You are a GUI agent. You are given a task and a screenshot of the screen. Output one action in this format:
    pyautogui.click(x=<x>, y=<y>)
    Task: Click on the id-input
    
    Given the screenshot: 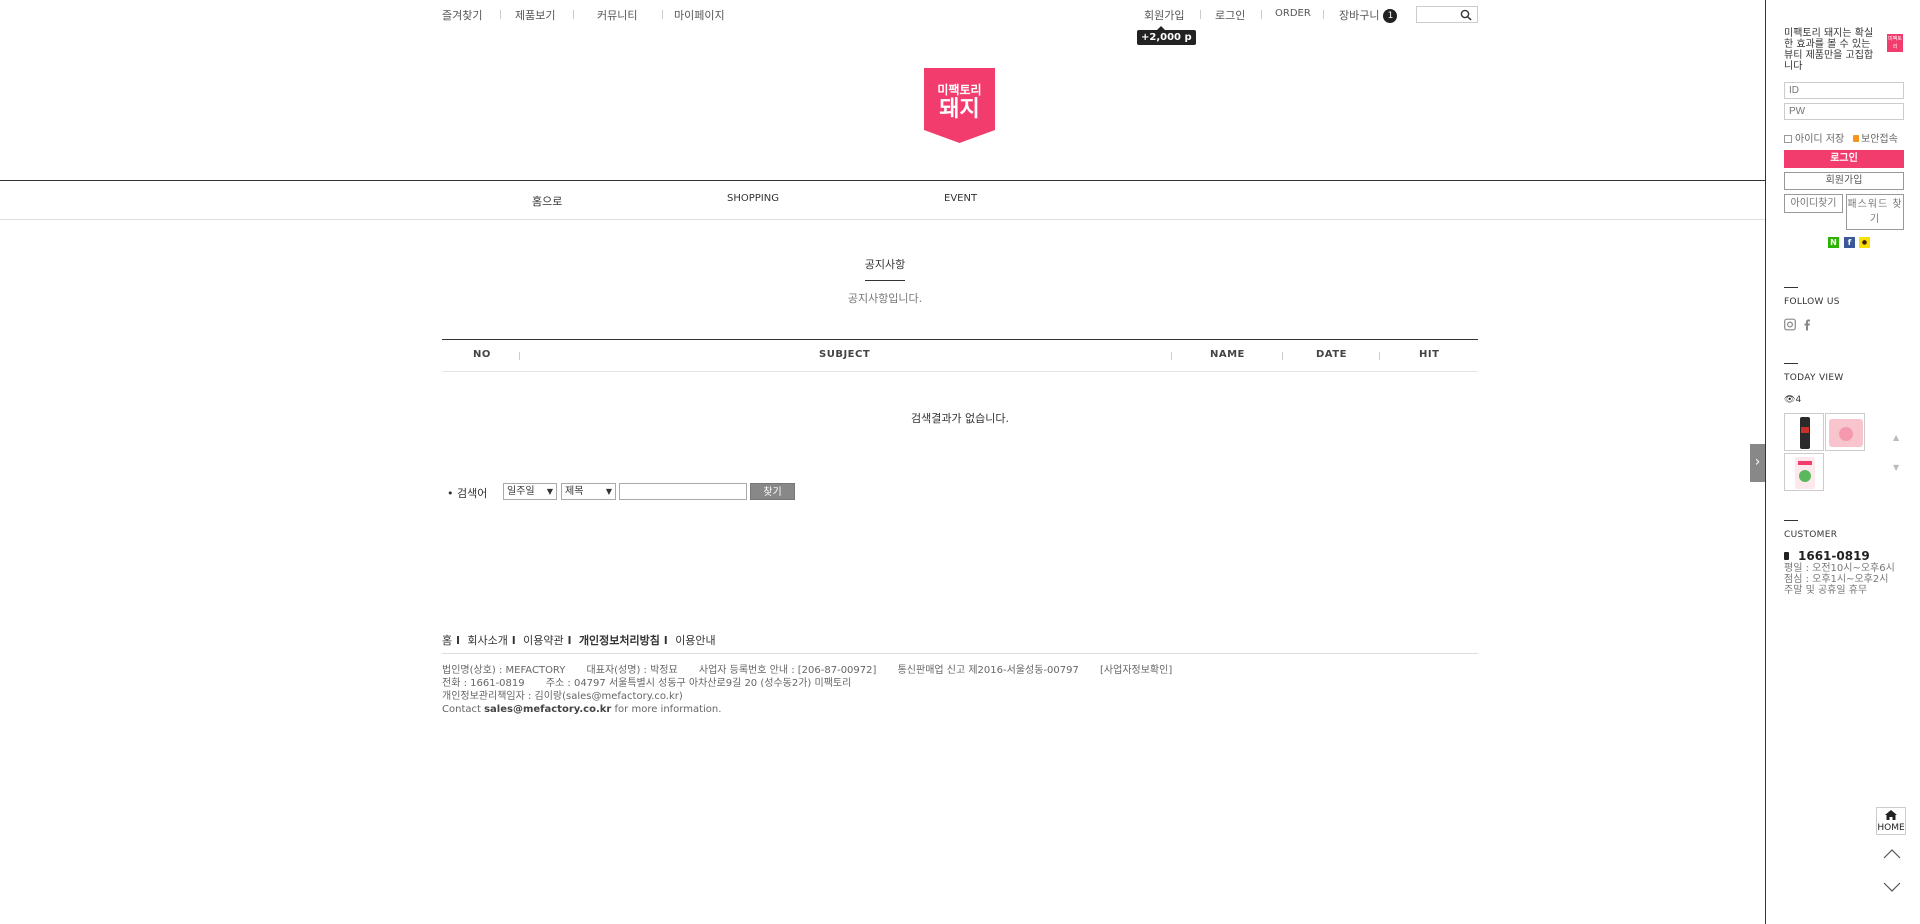 What is the action you would take?
    pyautogui.click(x=1844, y=90)
    